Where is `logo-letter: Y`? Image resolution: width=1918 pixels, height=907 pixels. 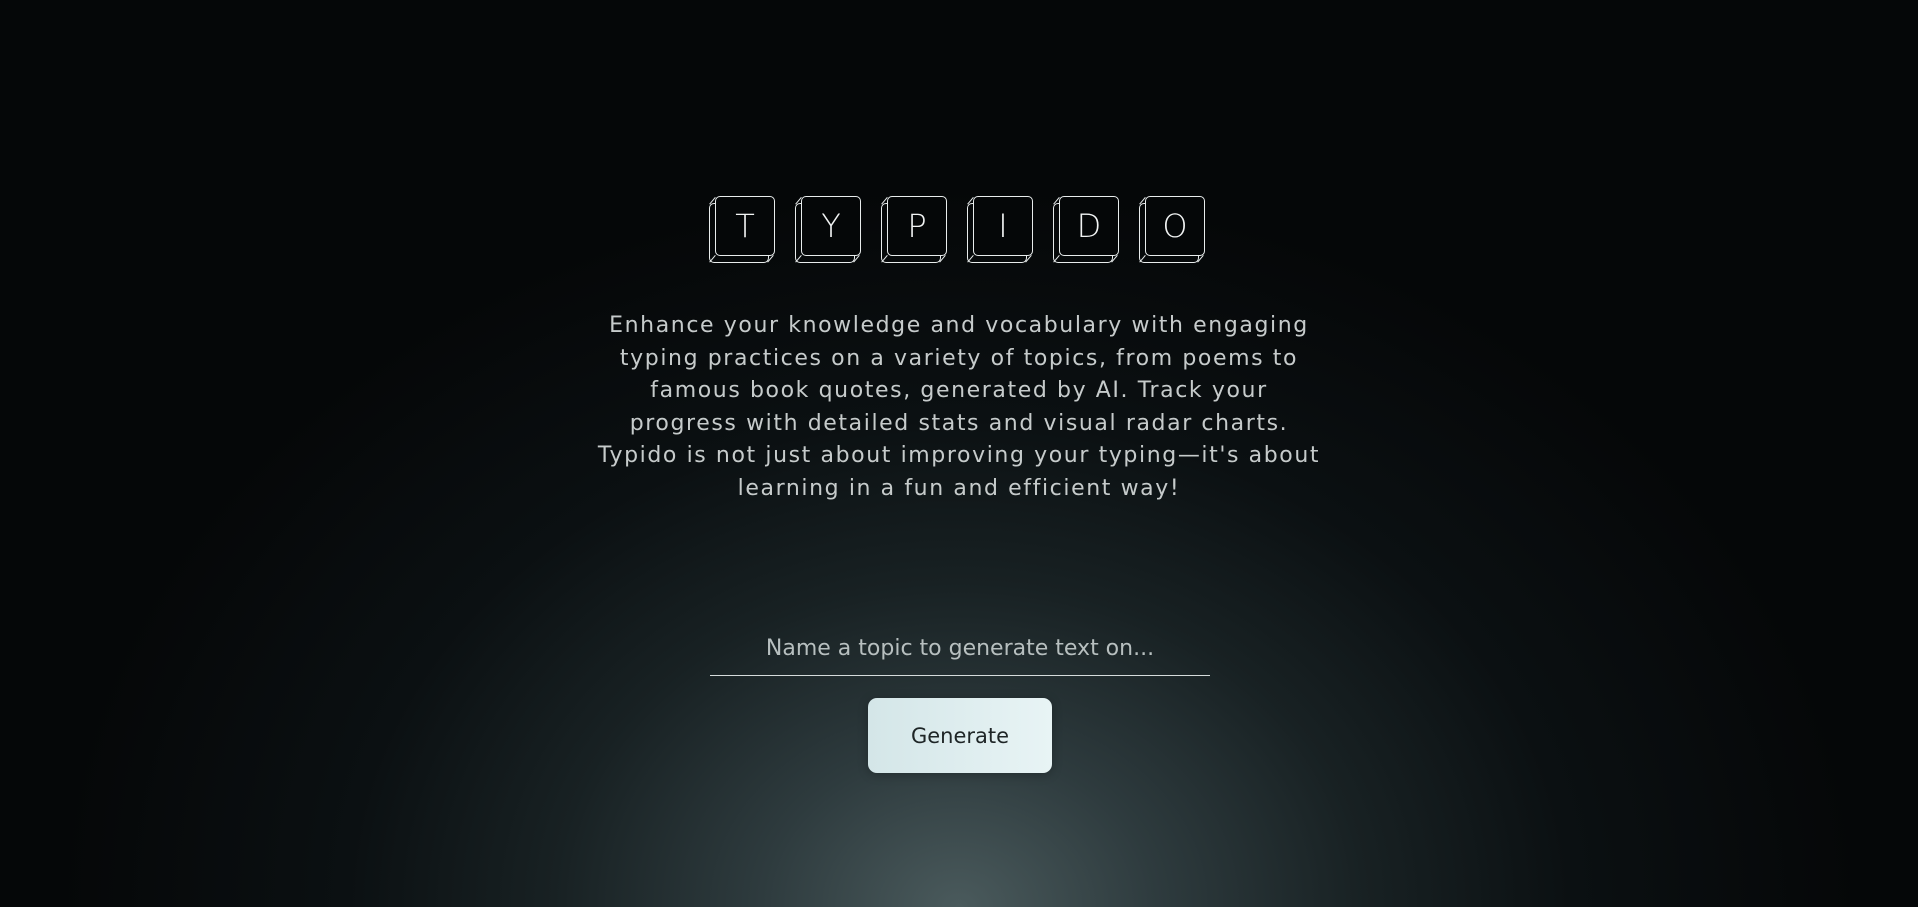
logo-letter: Y is located at coordinates (831, 226).